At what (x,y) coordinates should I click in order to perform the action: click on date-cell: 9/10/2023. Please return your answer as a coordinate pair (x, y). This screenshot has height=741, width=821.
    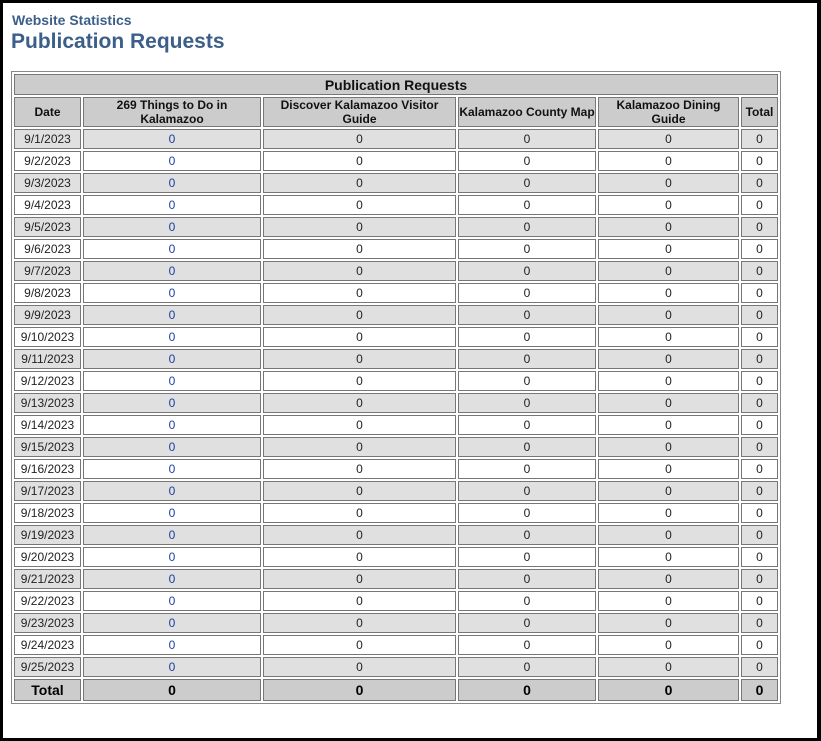
    Looking at the image, I should click on (47, 337).